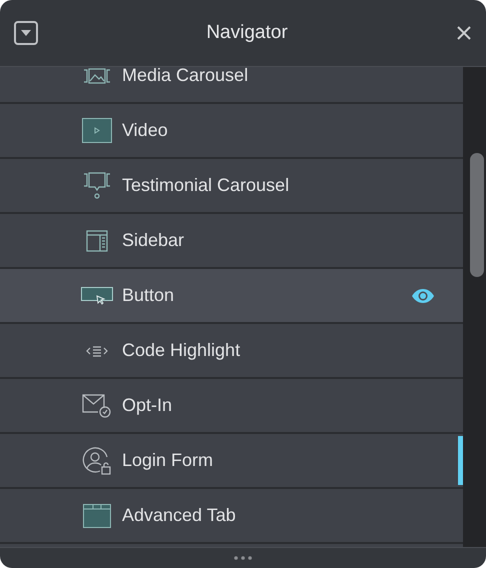 The width and height of the screenshot is (486, 568). What do you see at coordinates (231, 405) in the screenshot?
I see `navigator-item: Opt-In` at bounding box center [231, 405].